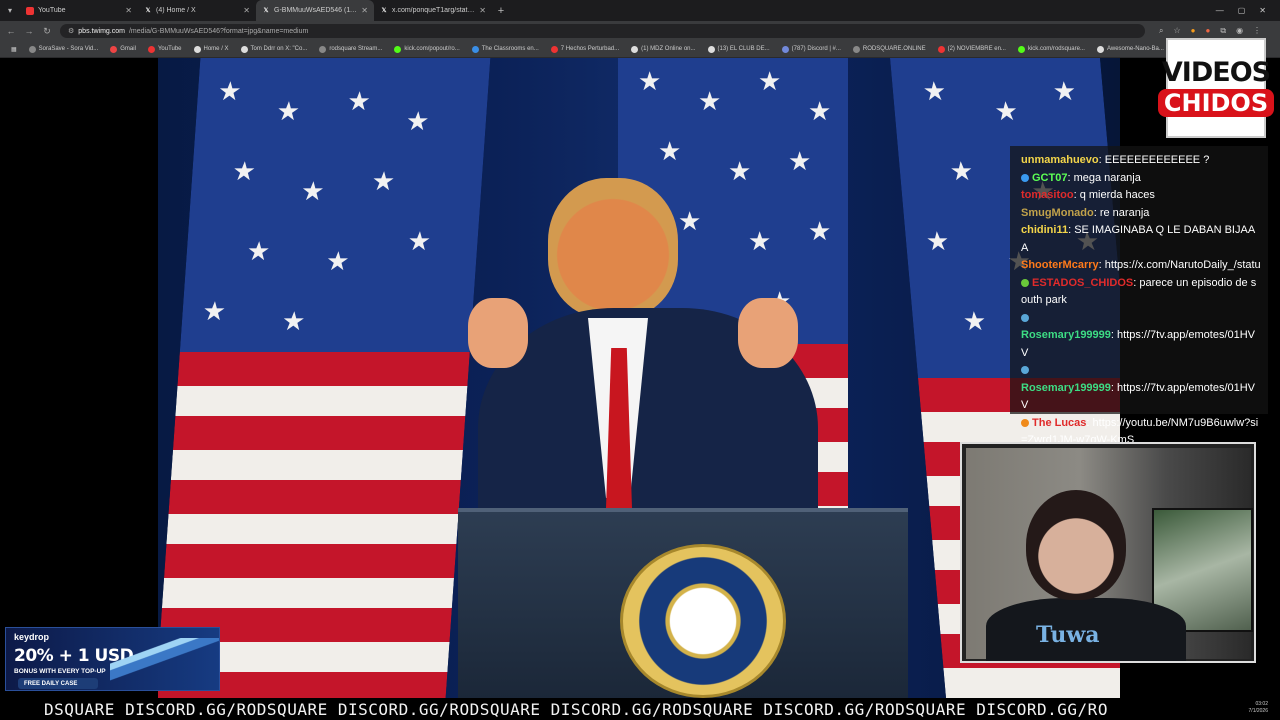 This screenshot has height=720, width=1280. What do you see at coordinates (1060, 265) in the screenshot?
I see `chat-username: ShooterMcarry` at bounding box center [1060, 265].